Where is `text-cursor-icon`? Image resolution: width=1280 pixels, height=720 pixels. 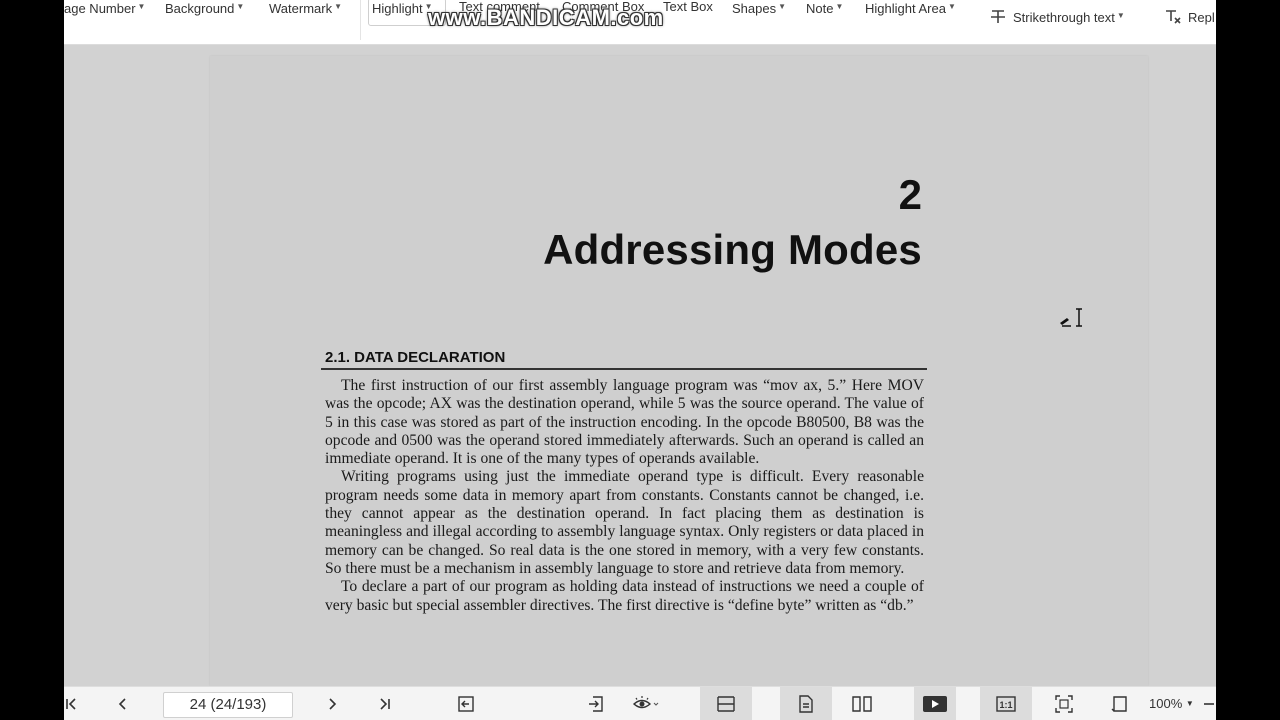 text-cursor-icon is located at coordinates (1071, 317).